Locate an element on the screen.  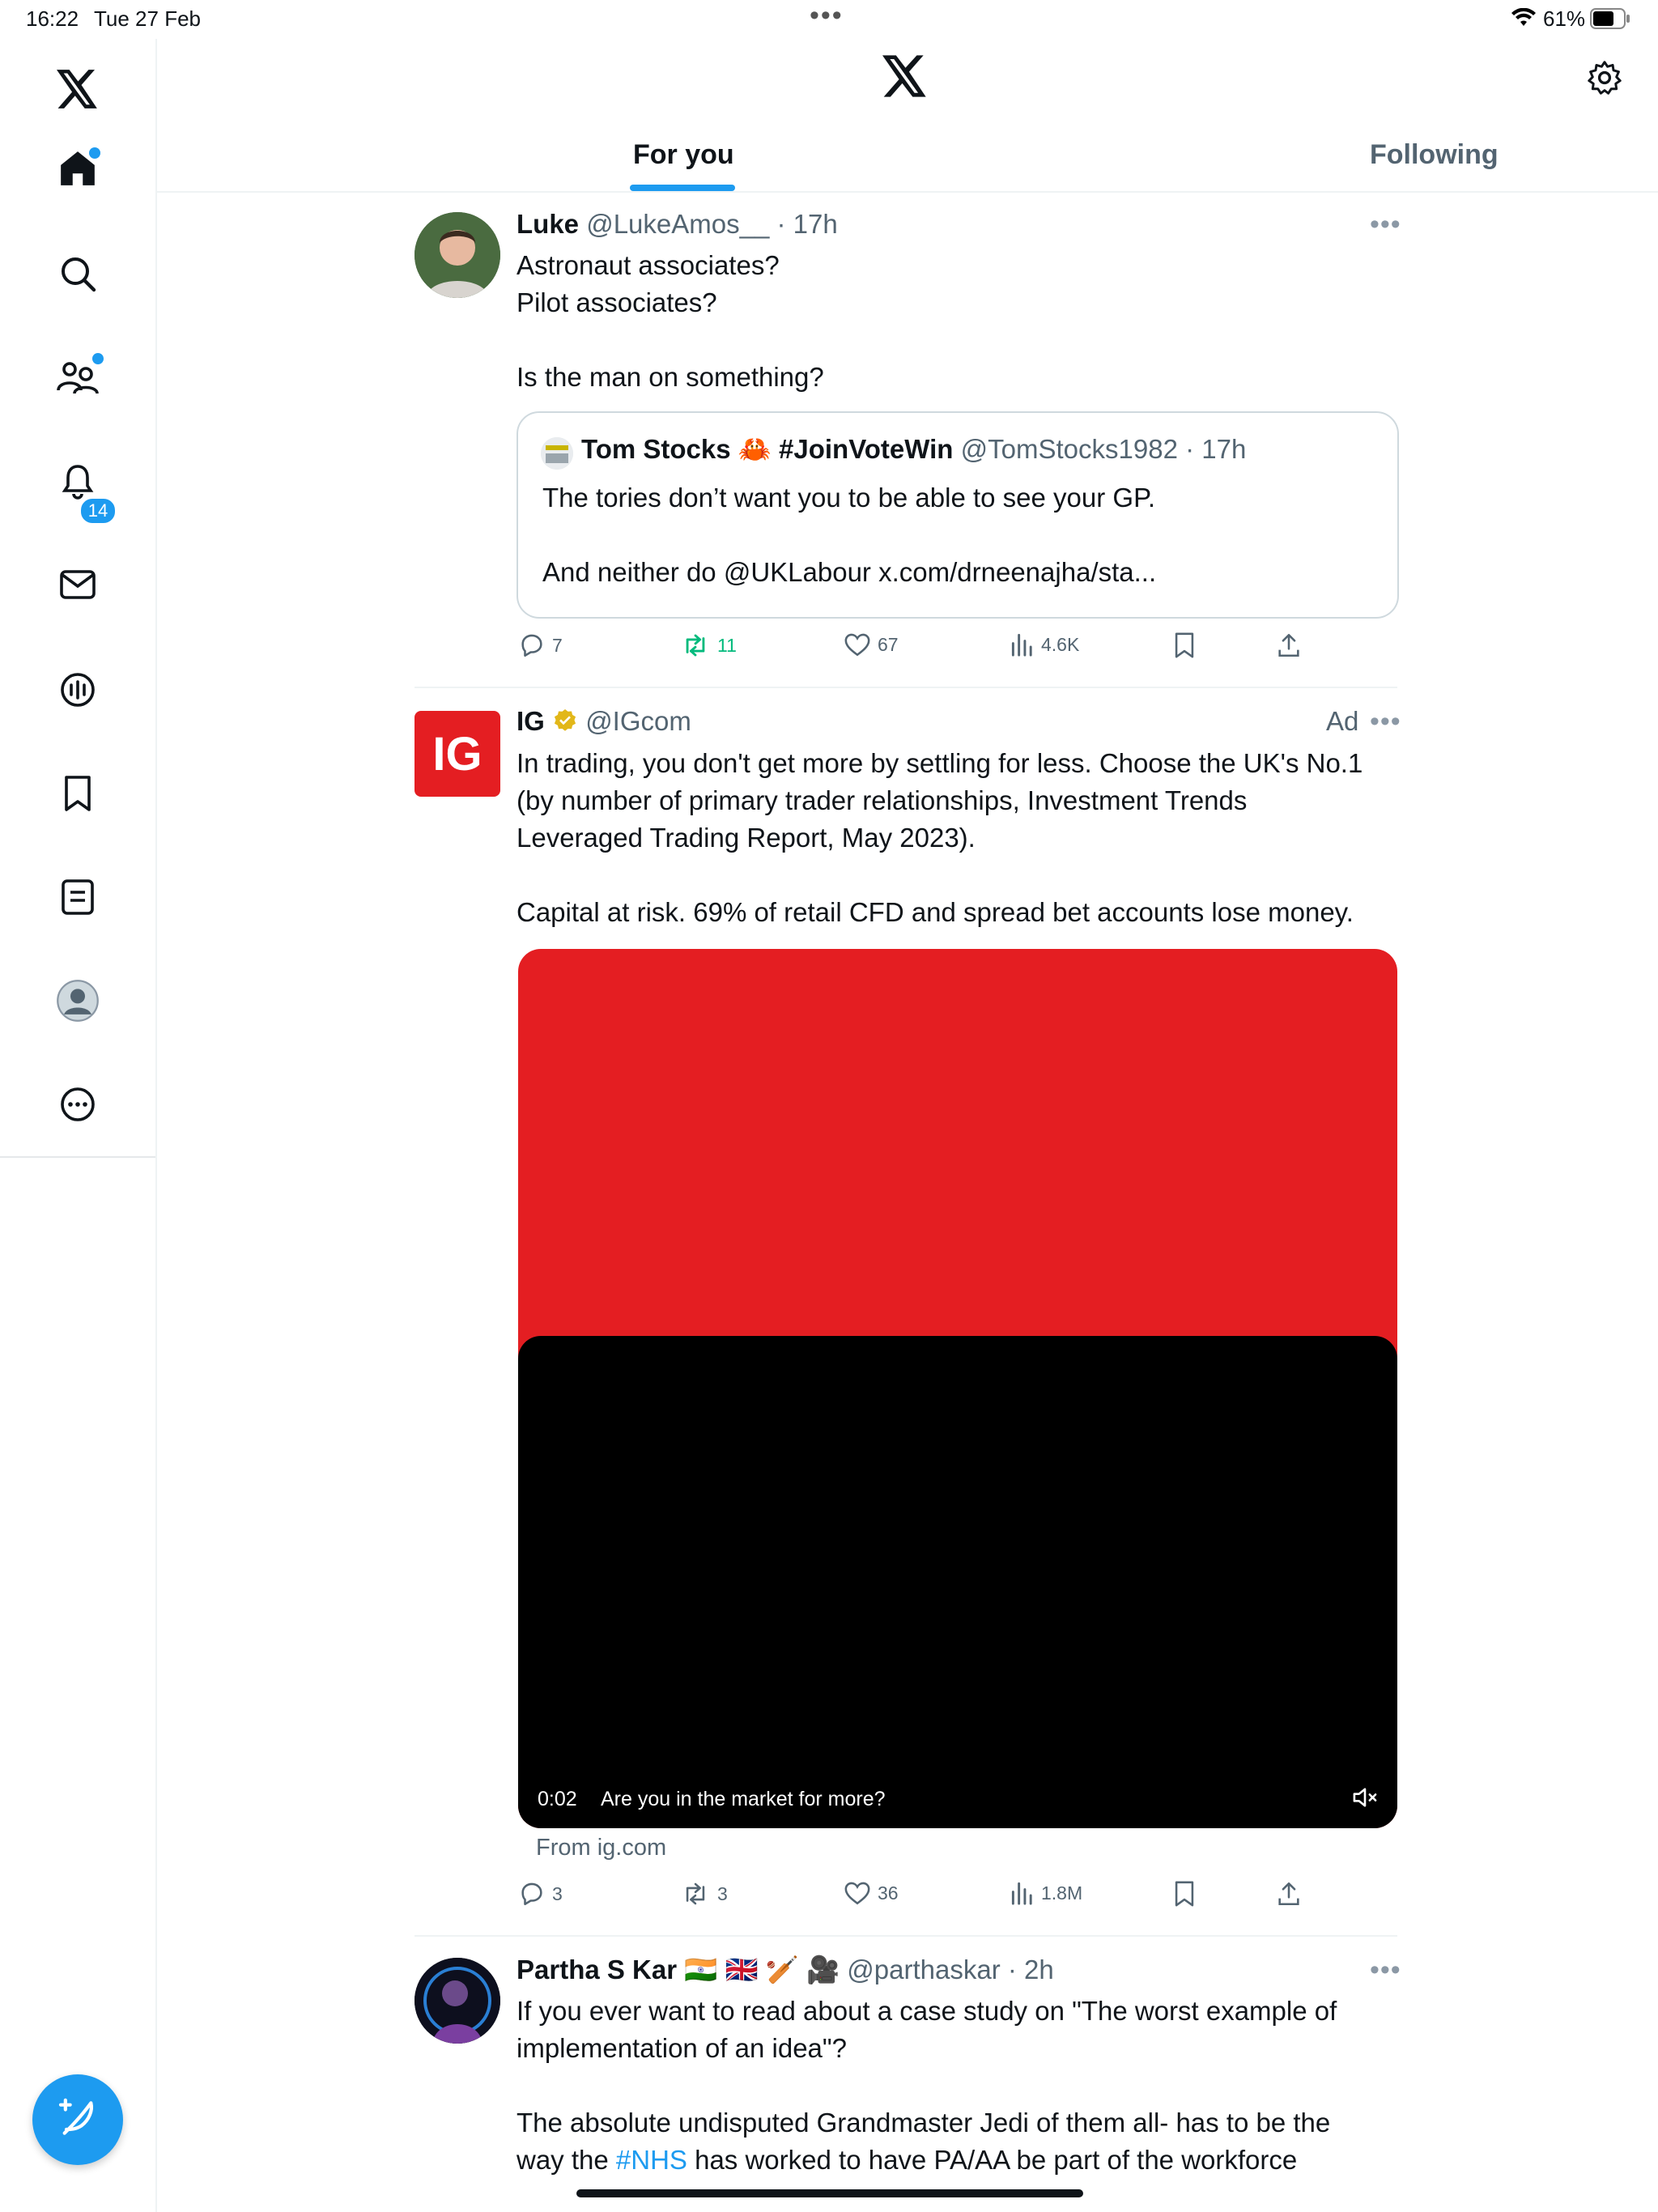
verified-gold-icon is located at coordinates (565, 724).